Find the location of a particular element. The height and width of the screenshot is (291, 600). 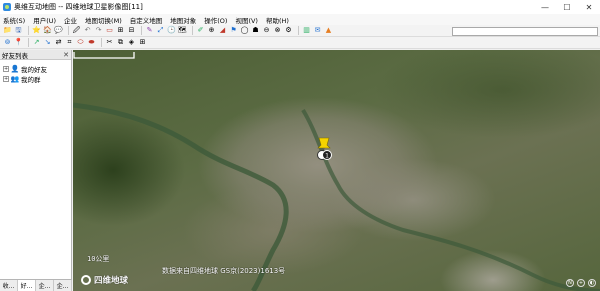

filled-ellipse-icon: ⬬ is located at coordinates (91, 42).